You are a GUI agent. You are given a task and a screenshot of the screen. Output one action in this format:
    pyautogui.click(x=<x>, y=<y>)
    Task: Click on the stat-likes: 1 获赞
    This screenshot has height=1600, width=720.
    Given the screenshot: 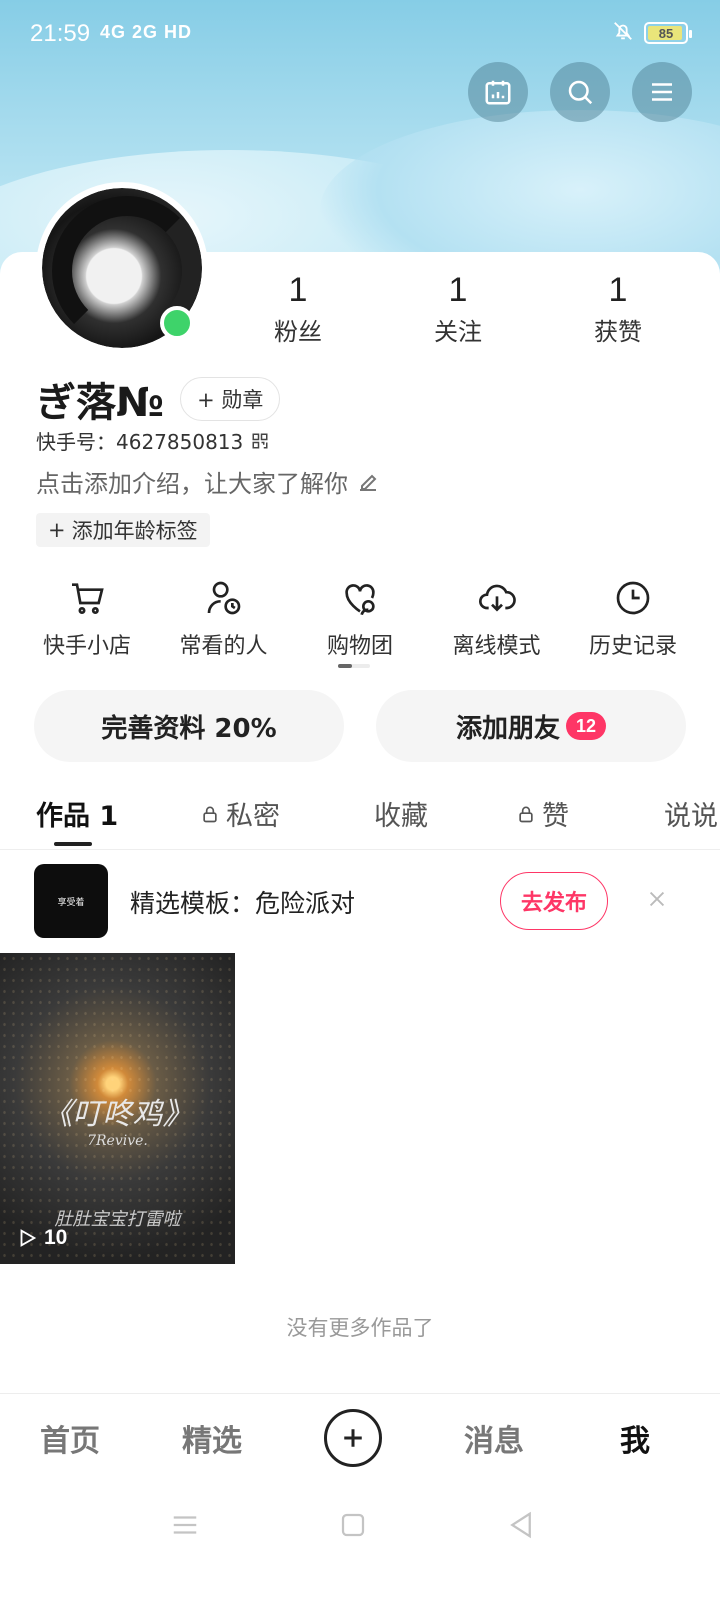 What is the action you would take?
    pyautogui.click(x=618, y=308)
    